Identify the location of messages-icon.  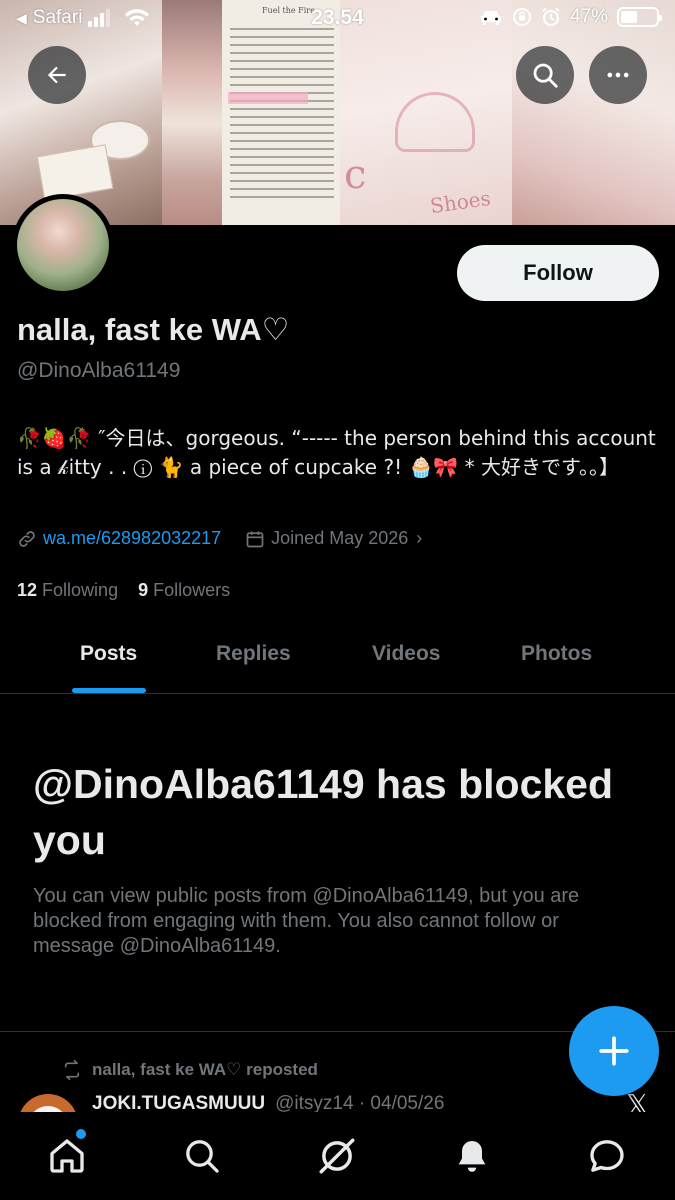
(607, 1156).